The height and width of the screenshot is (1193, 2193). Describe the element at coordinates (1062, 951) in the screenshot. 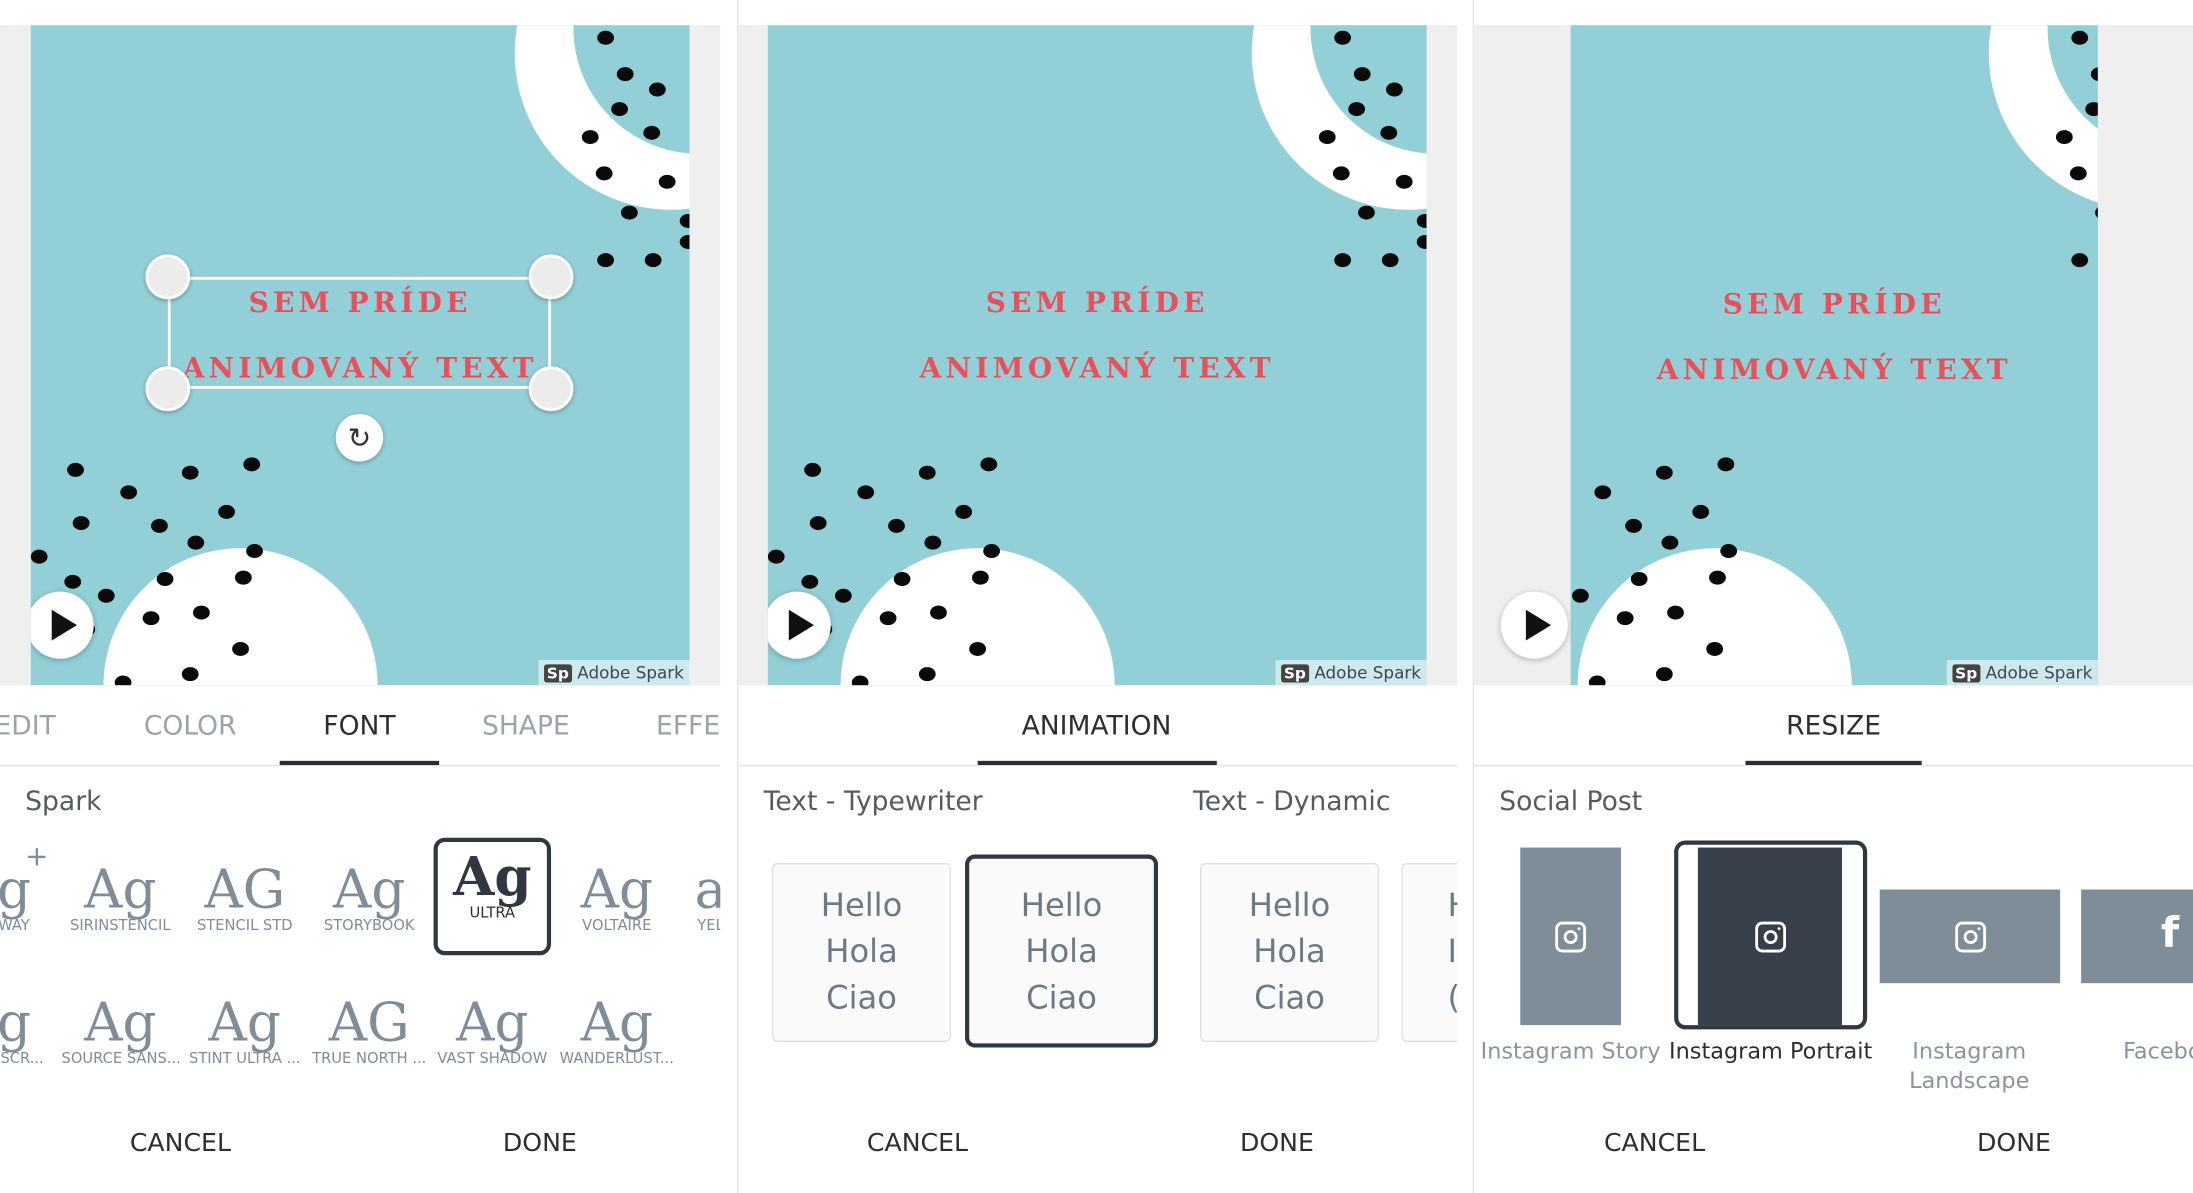

I see `animation-option-selected: Hello Hola Ciao` at that location.